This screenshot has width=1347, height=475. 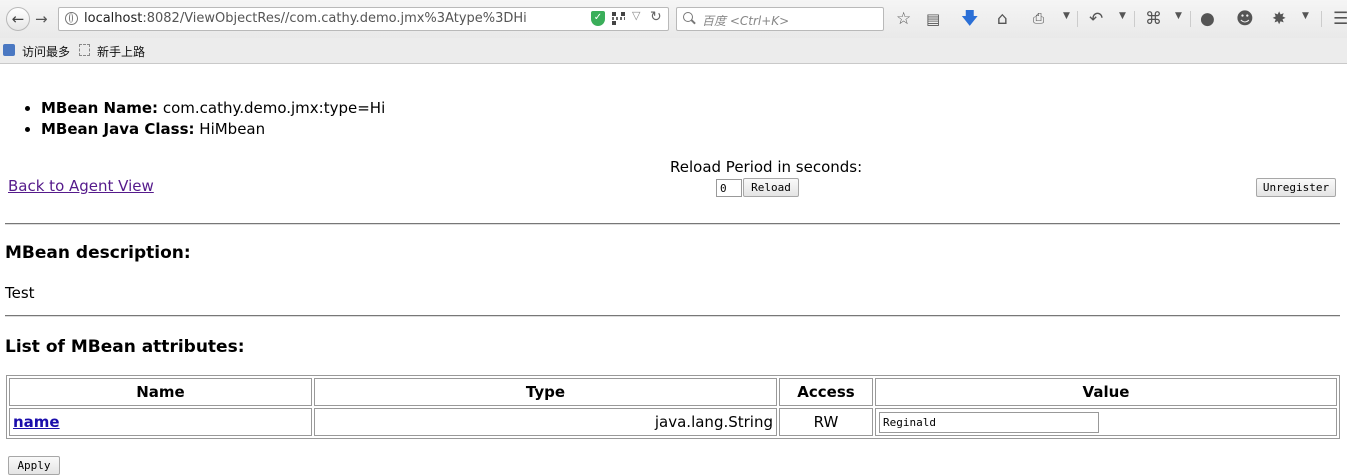 What do you see at coordinates (213, 108) in the screenshot?
I see `mbean-name-item: MBean Name: com.cathy.demo.jmx:type=Hi` at bounding box center [213, 108].